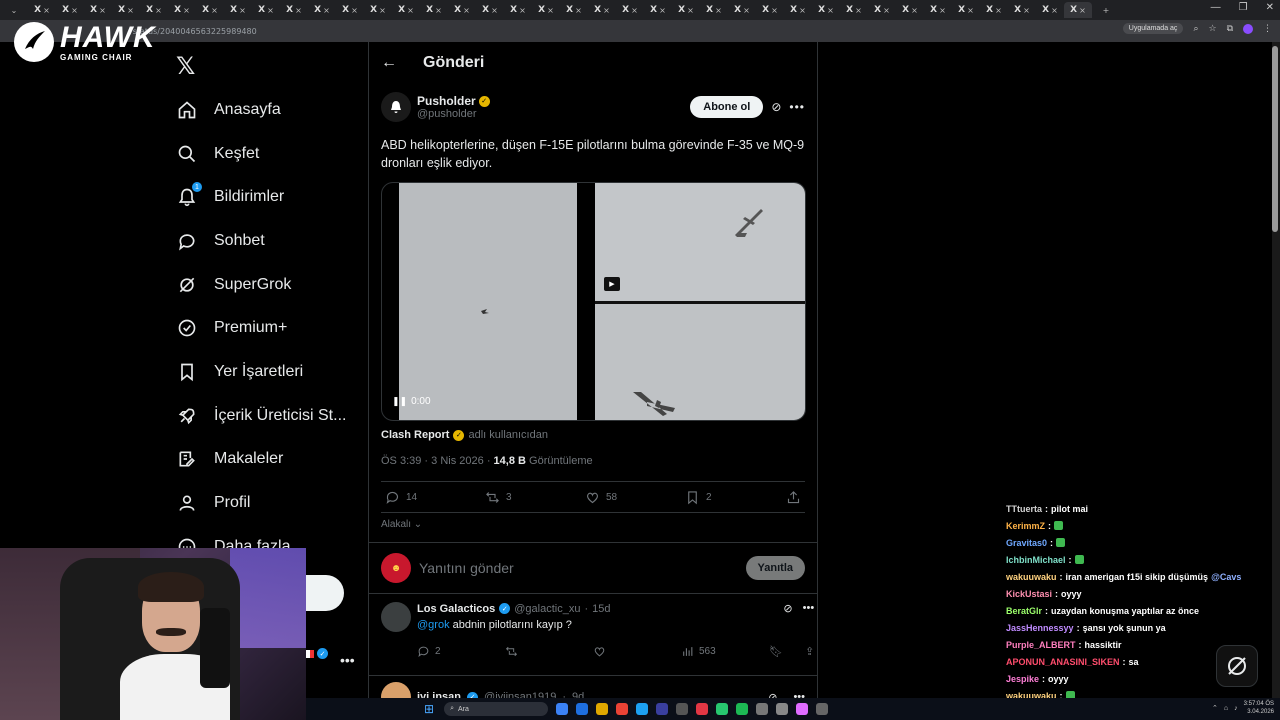  I want to click on chat-username: Gravitas0, so click(1026, 543).